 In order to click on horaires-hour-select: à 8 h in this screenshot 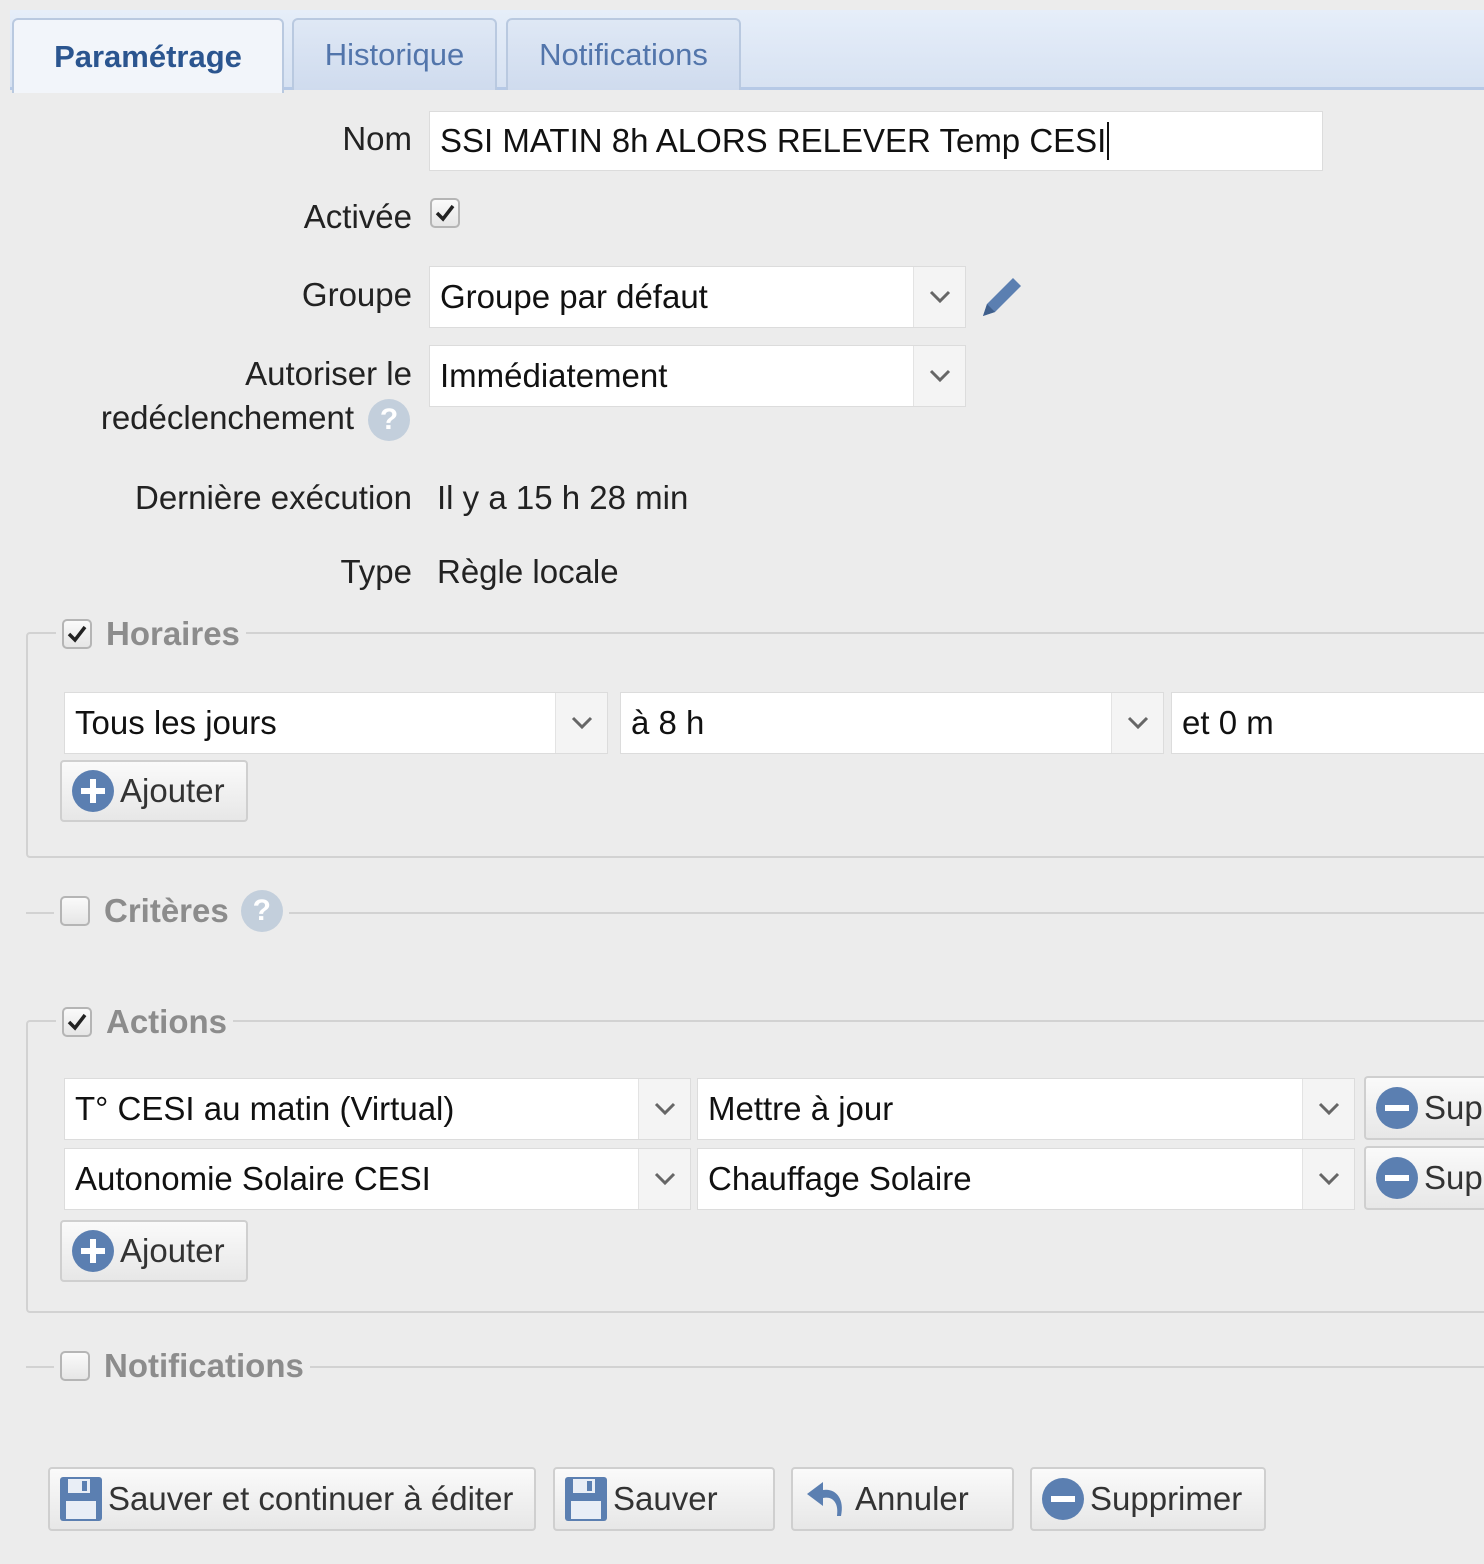, I will do `click(892, 723)`.